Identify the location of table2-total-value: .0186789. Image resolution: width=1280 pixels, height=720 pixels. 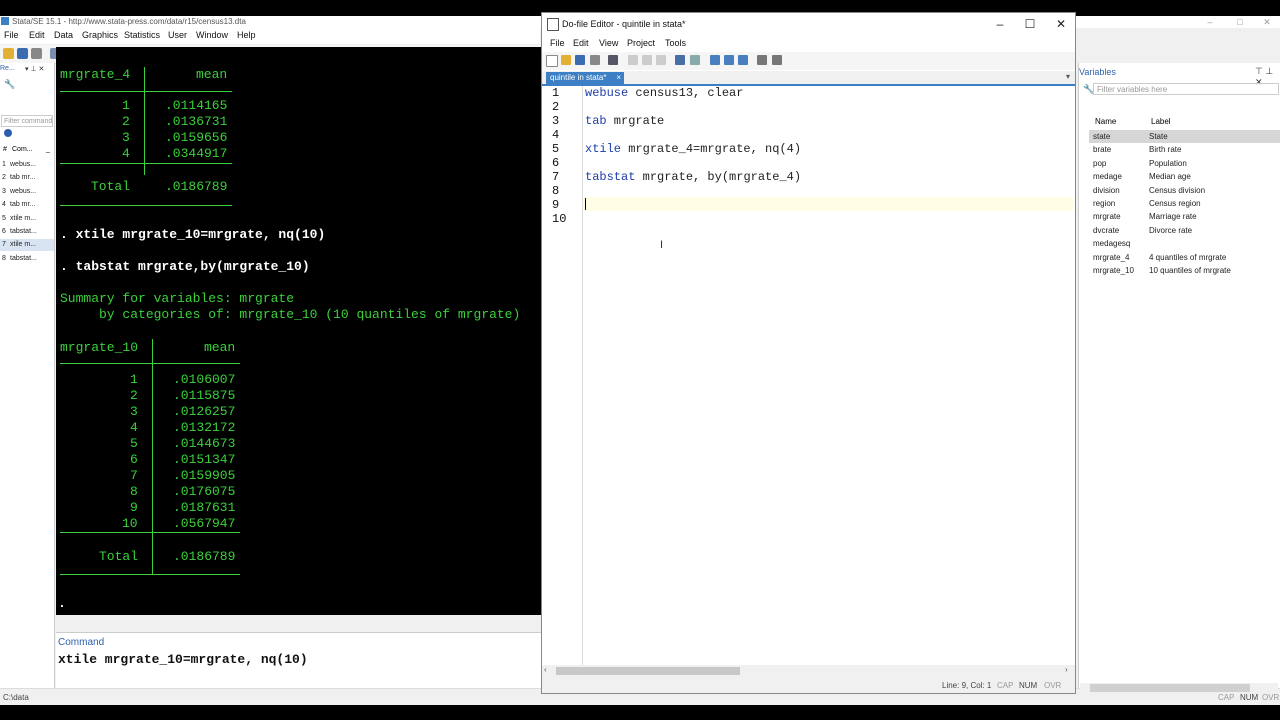
(204, 556).